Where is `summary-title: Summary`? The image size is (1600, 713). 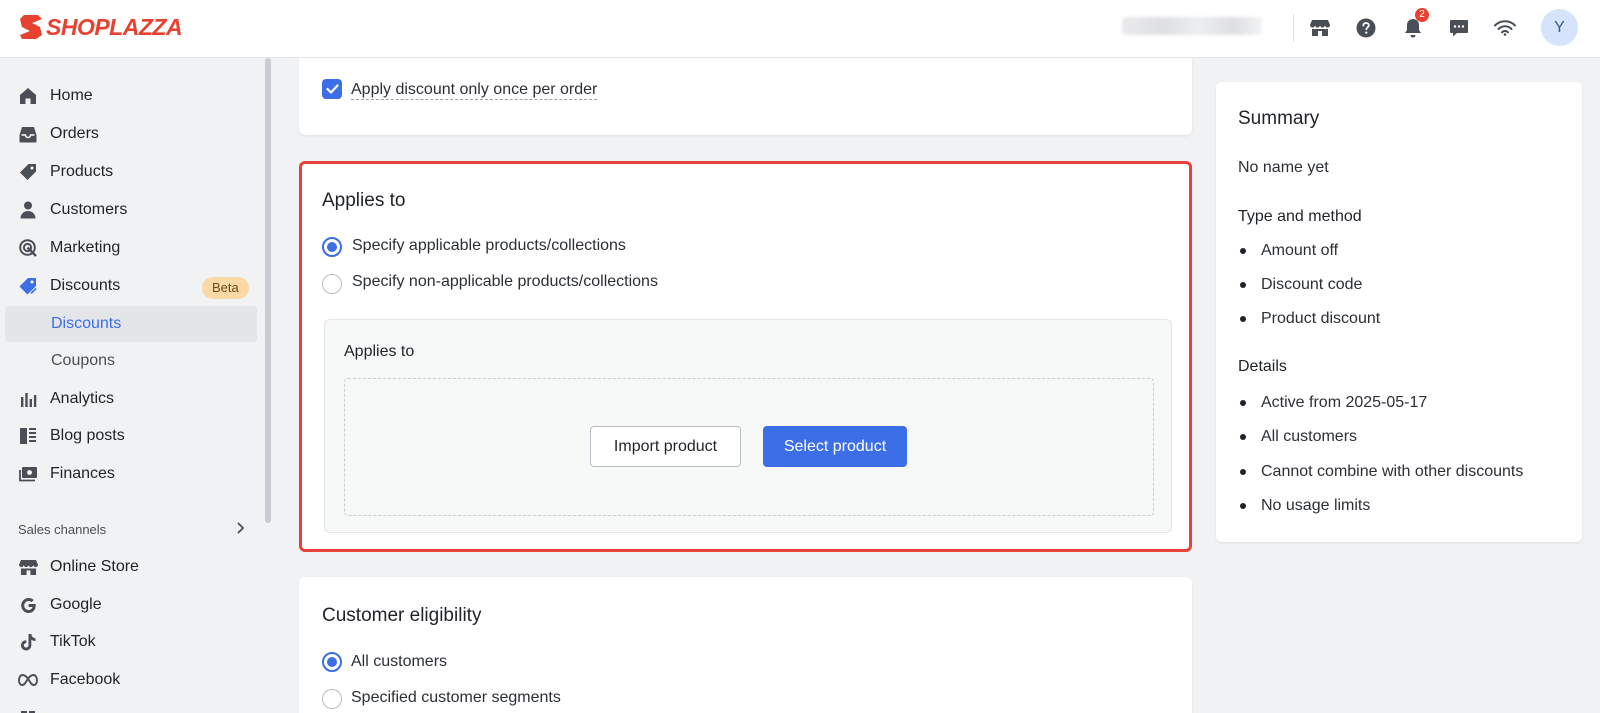
summary-title: Summary is located at coordinates (1279, 118).